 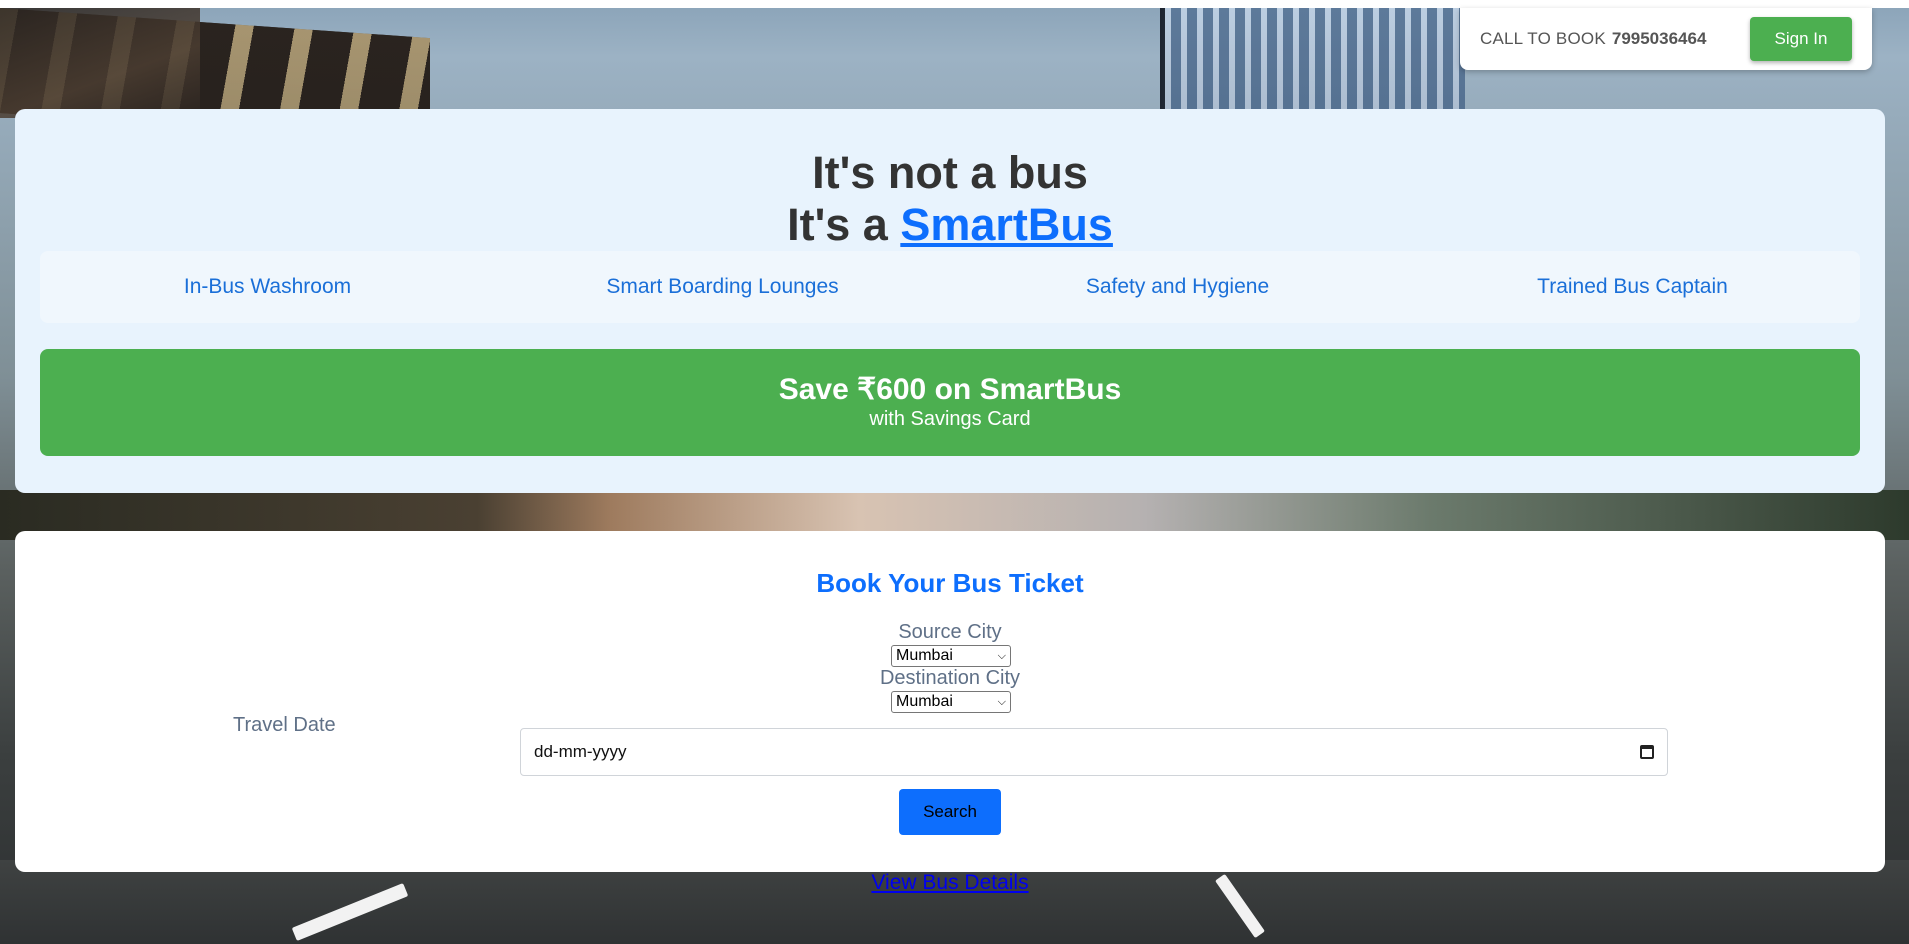 I want to click on source-city-label: Source City, so click(x=950, y=632).